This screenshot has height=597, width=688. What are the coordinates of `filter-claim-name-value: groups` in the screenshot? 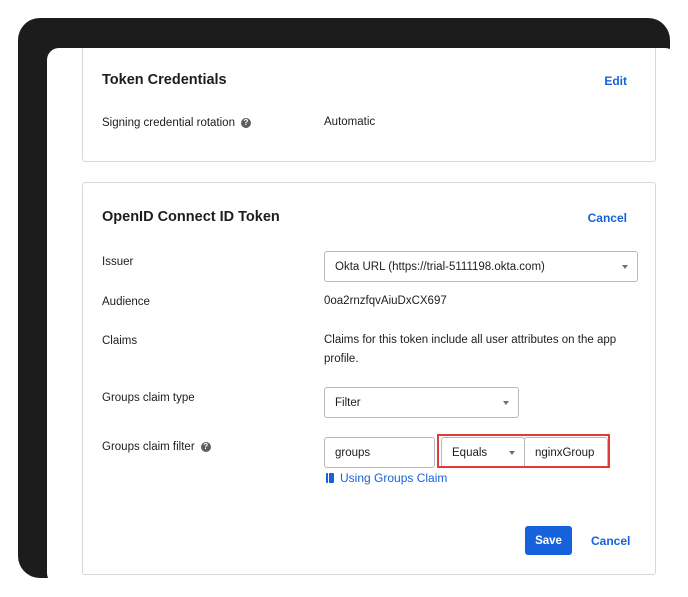 It's located at (353, 452).